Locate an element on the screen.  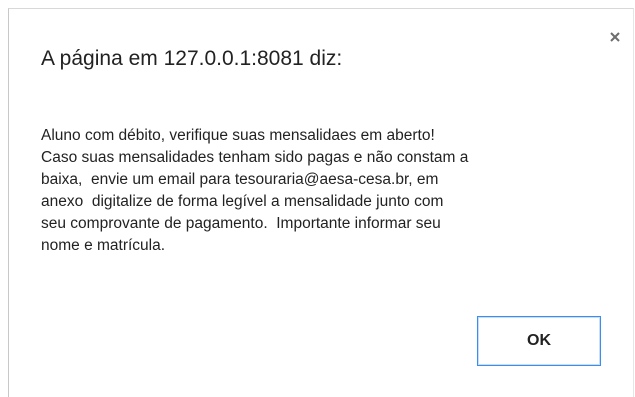
close-icon is located at coordinates (615, 37).